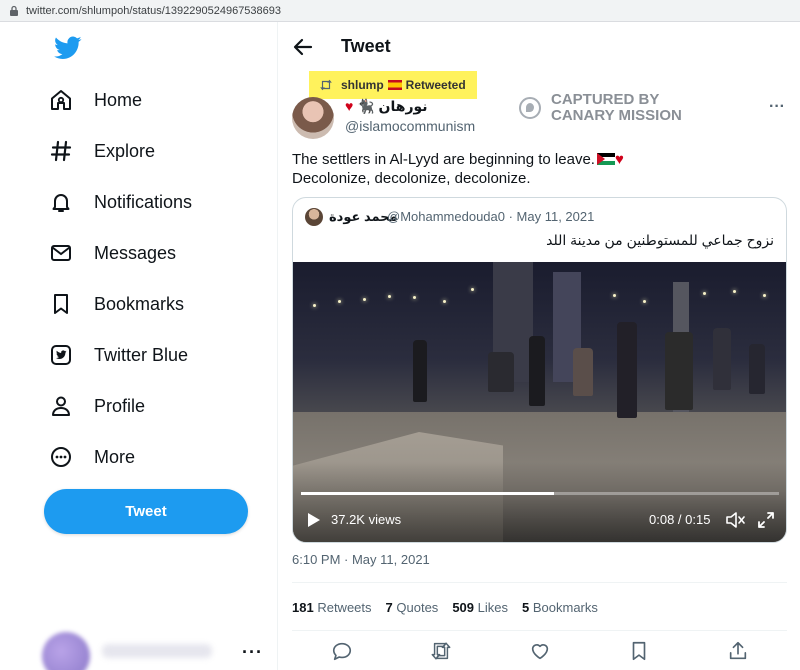 Image resolution: width=800 pixels, height=670 pixels. I want to click on account-switcher: ···, so click(152, 651).